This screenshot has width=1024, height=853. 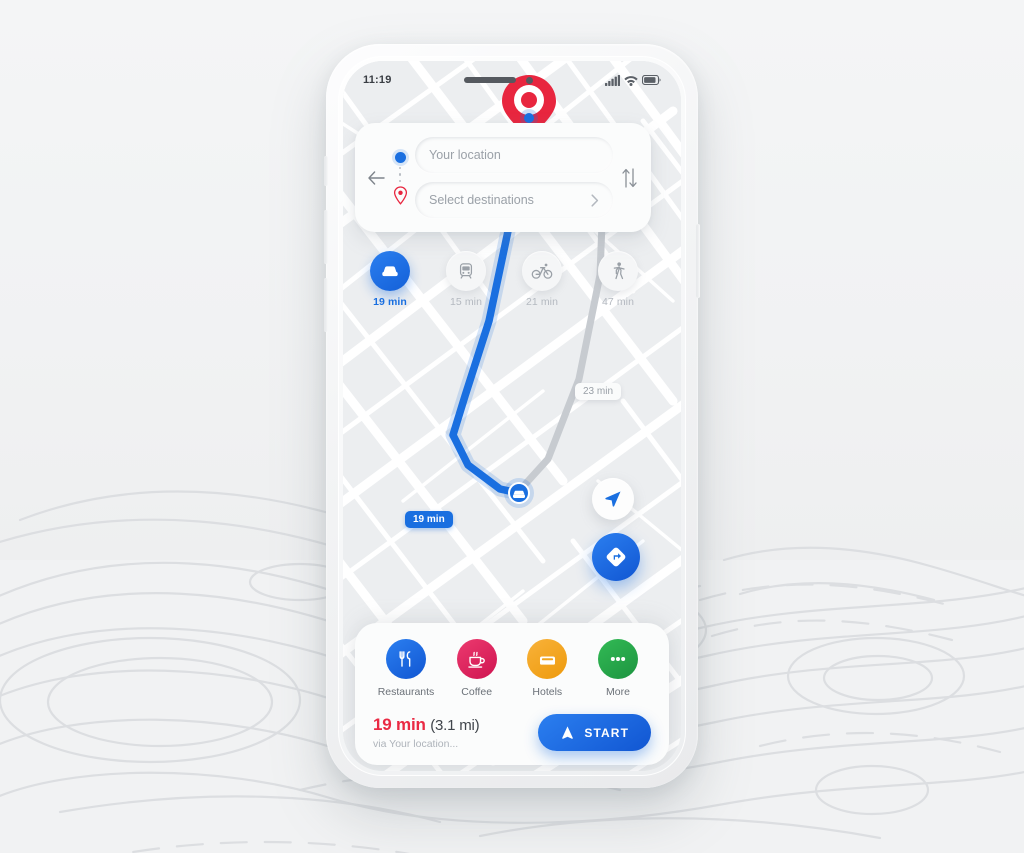 What do you see at coordinates (429, 519) in the screenshot?
I see `primary-route-duration-chip: 19 min` at bounding box center [429, 519].